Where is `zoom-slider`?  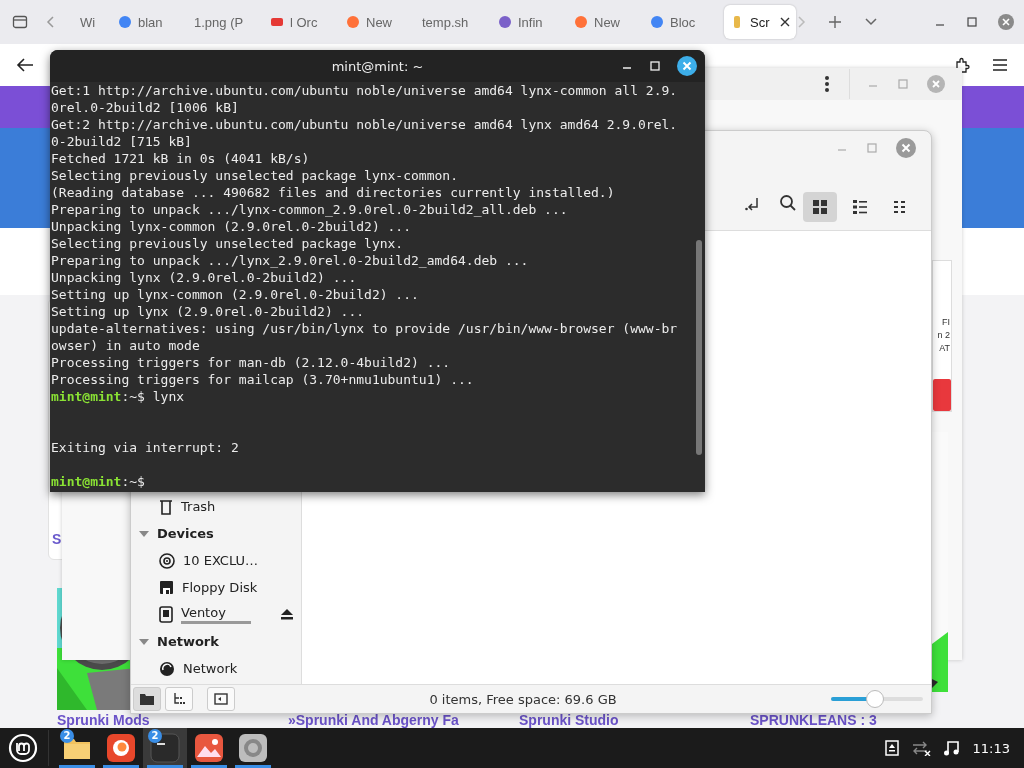
zoom-slider is located at coordinates (877, 699).